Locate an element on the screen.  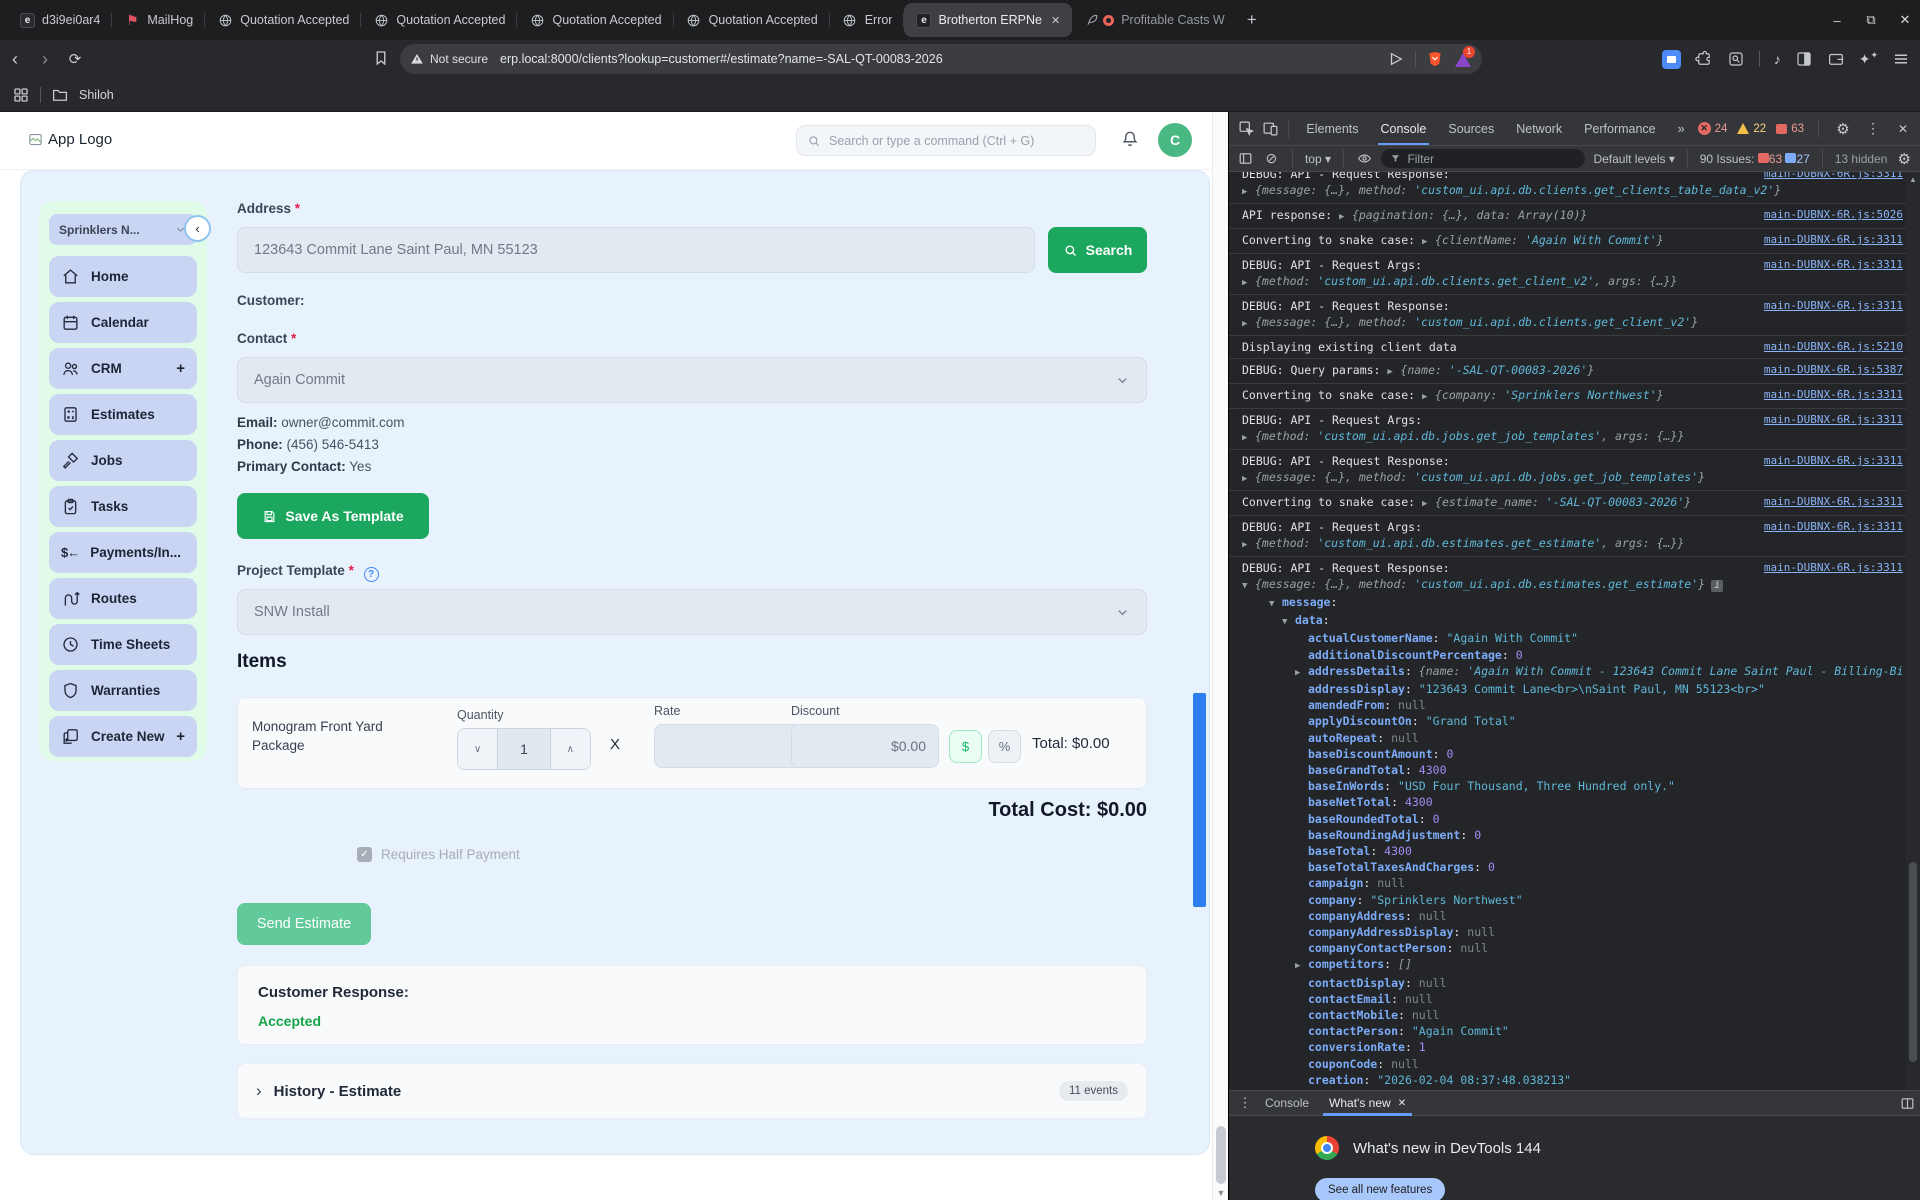
devtools-tab-sources: Sources is located at coordinates (1471, 128).